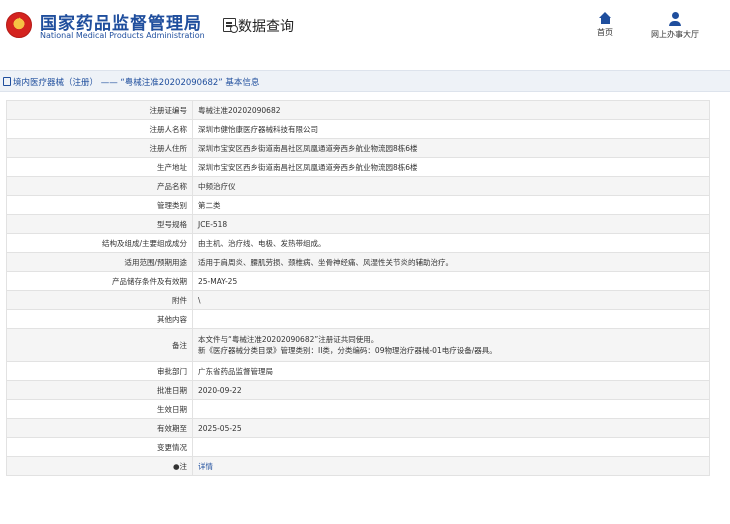 The width and height of the screenshot is (730, 524). What do you see at coordinates (99, 224) in the screenshot?
I see `field-label: 型号规格` at bounding box center [99, 224].